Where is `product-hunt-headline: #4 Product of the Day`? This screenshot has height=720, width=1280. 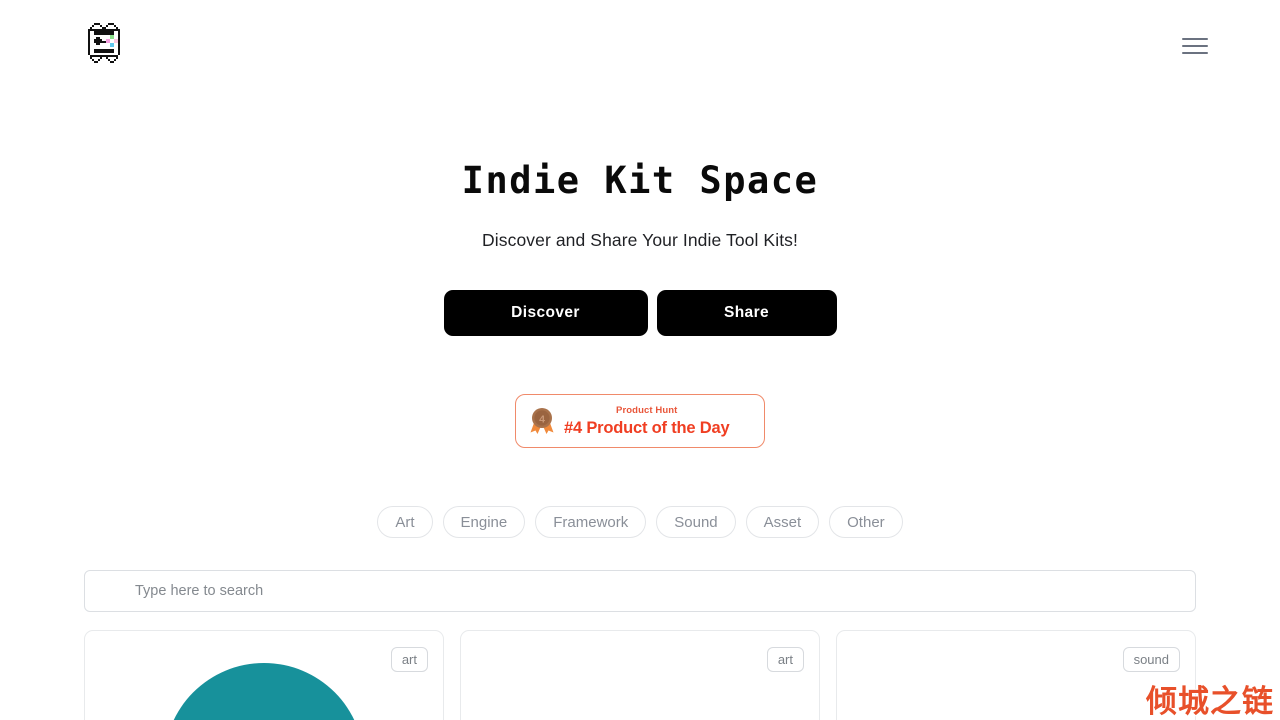
product-hunt-headline: #4 Product of the Day is located at coordinates (647, 427).